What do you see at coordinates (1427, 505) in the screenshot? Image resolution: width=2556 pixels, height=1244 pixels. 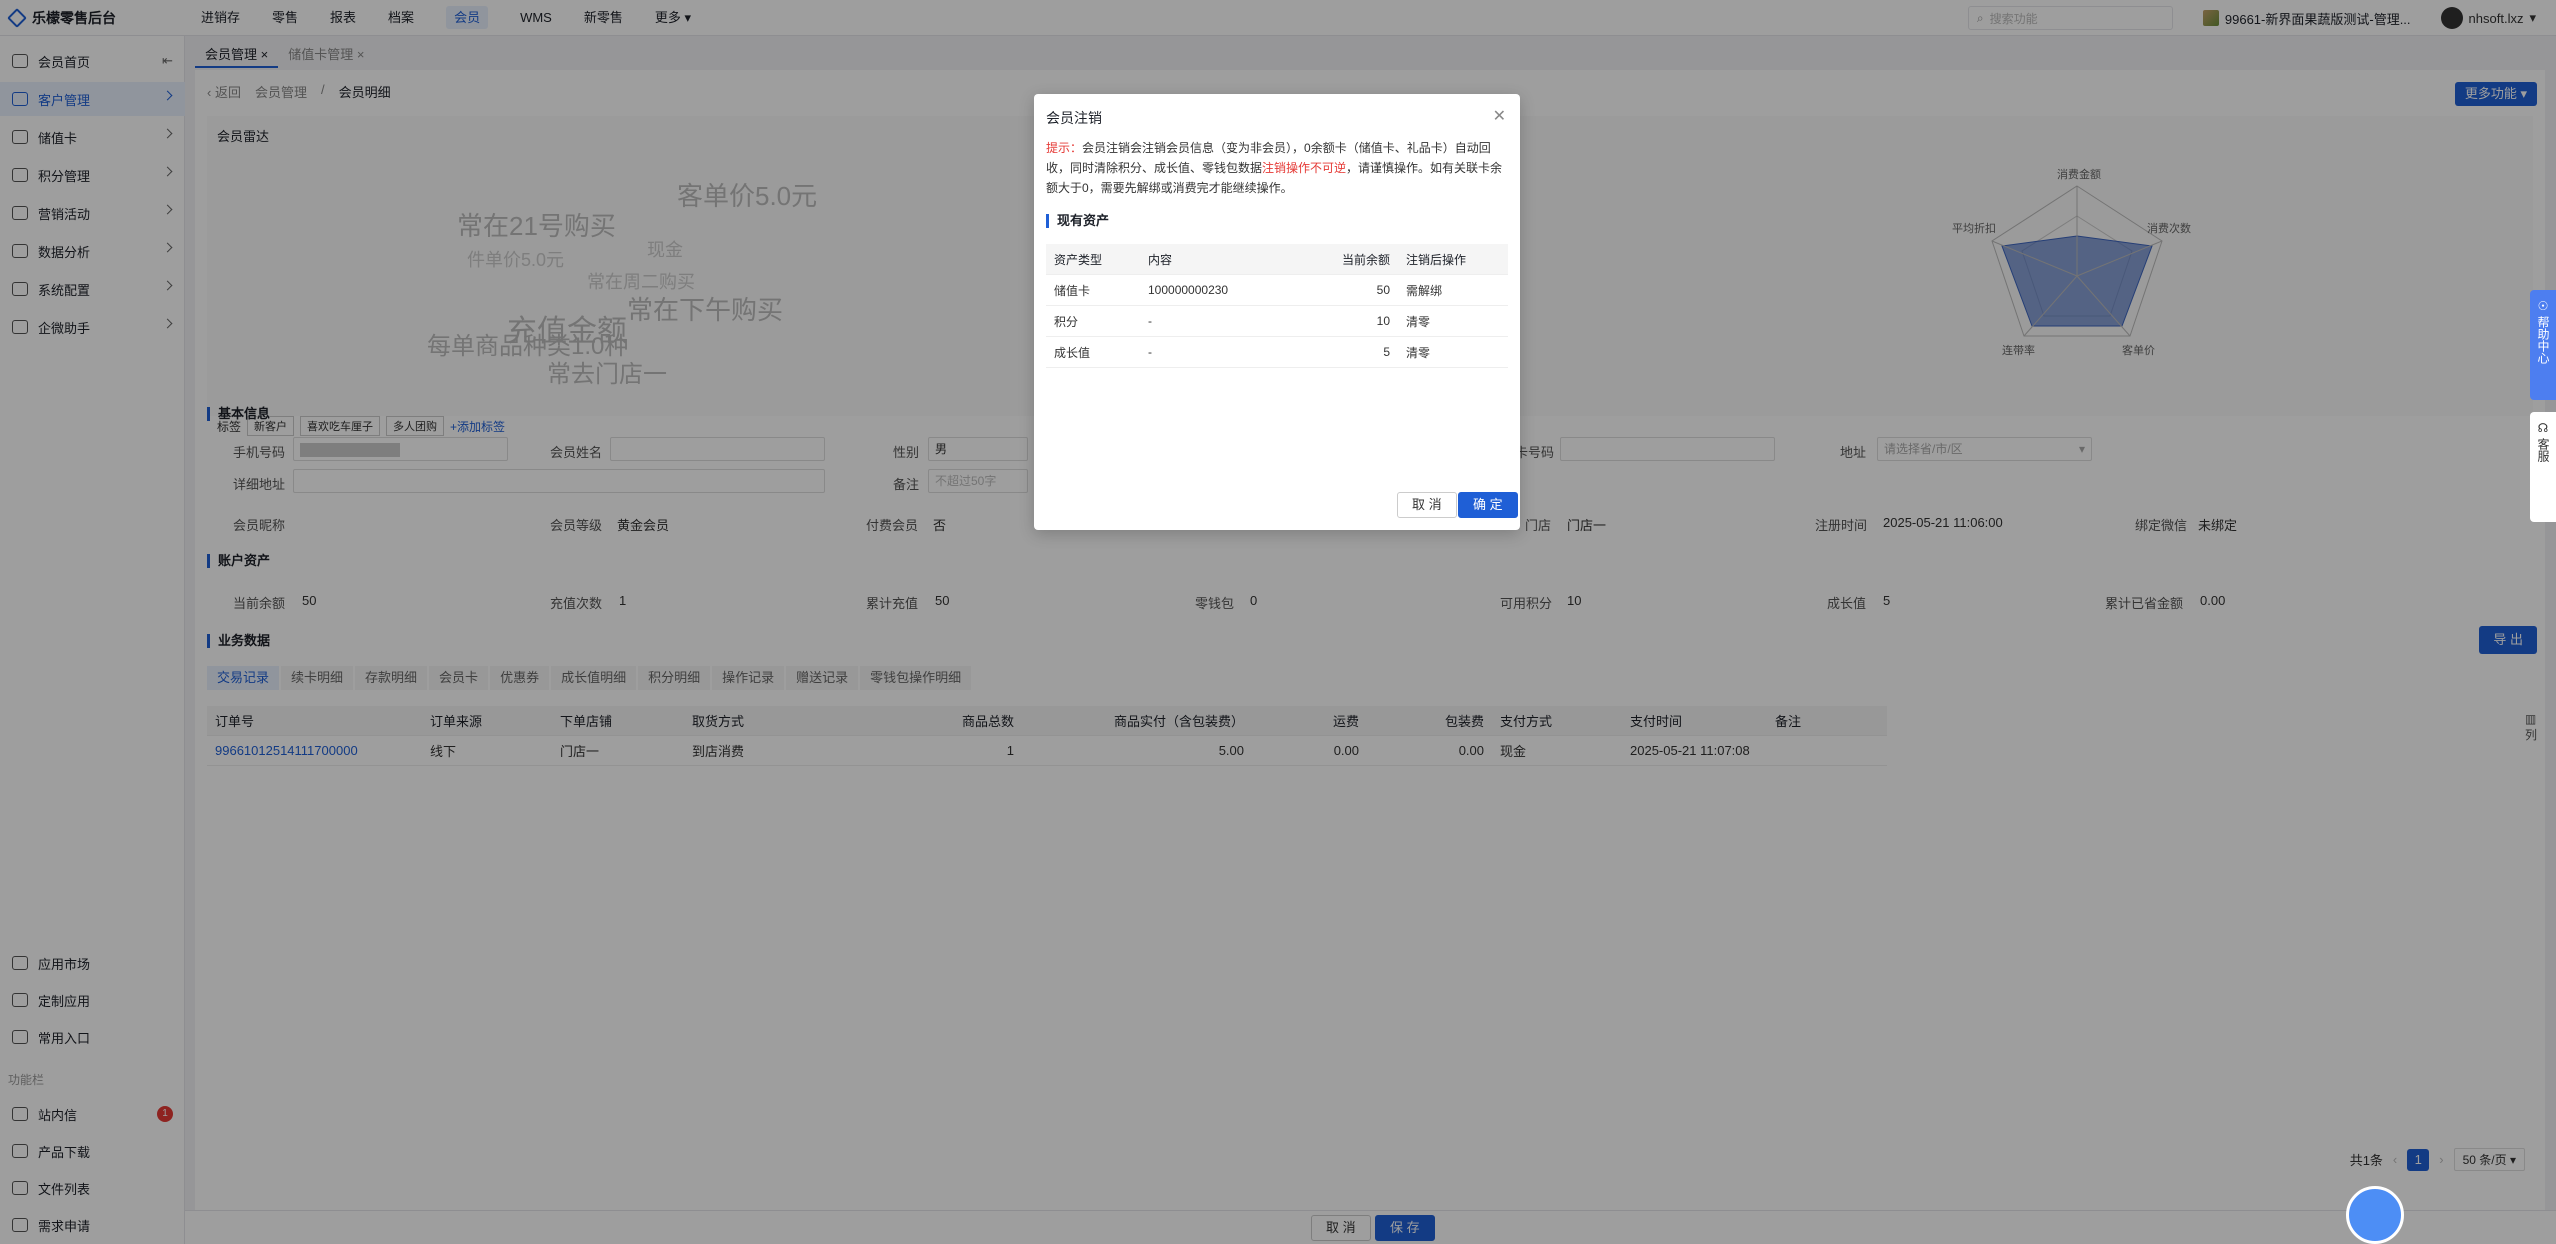 I see `dialog-cancel-button: 取 消` at bounding box center [1427, 505].